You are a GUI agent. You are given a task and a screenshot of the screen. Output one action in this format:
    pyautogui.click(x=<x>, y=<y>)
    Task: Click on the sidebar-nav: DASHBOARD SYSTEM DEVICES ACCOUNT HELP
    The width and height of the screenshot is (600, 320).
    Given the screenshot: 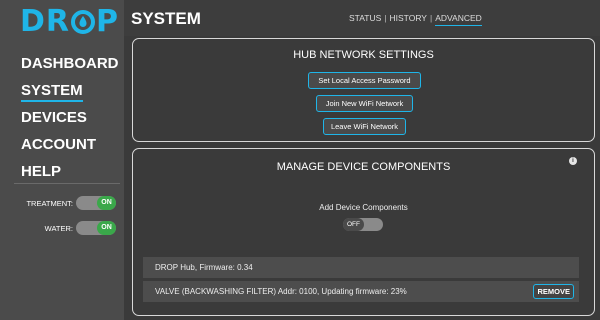 What is the action you would take?
    pyautogui.click(x=70, y=117)
    